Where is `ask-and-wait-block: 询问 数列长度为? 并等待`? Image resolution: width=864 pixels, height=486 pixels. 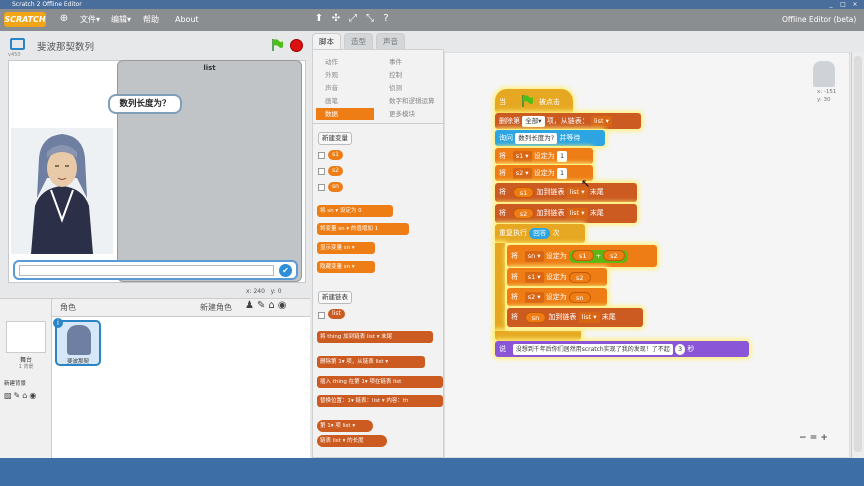
ask-and-wait-block: 询问 数列长度为? 并等待 is located at coordinates (550, 138).